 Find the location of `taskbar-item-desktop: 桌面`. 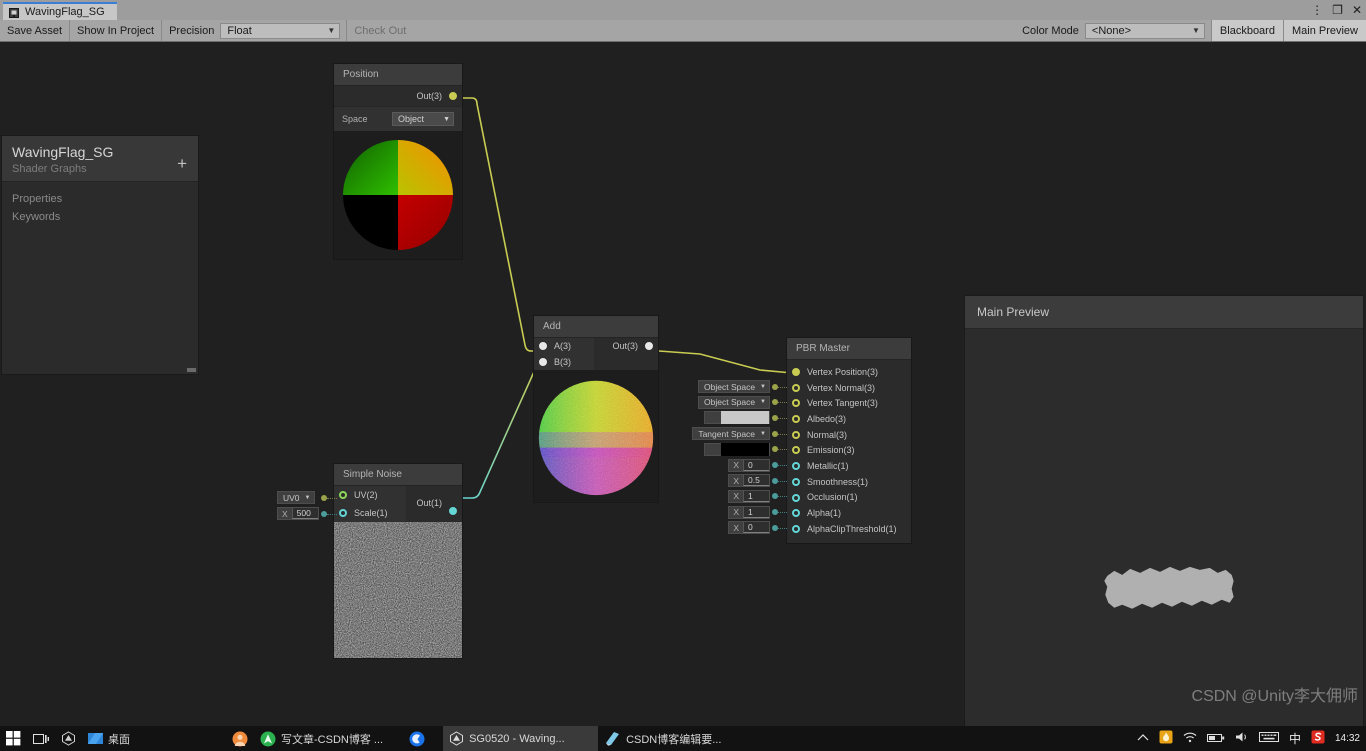

taskbar-item-desktop: 桌面 is located at coordinates (109, 738).